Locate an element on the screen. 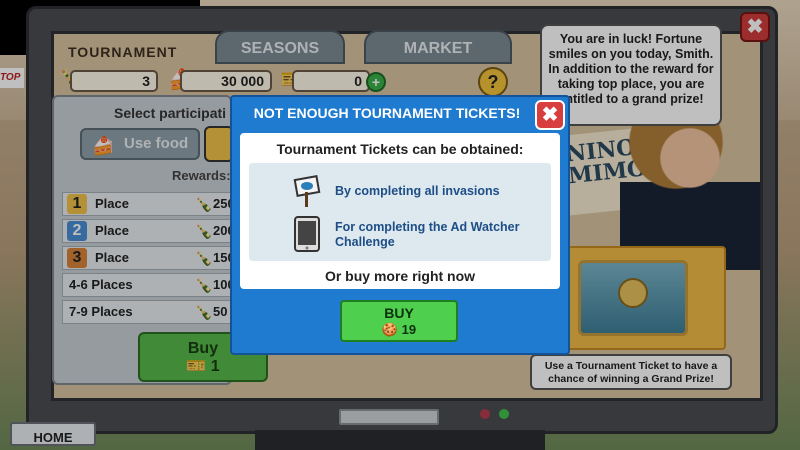 The height and width of the screenshot is (450, 800). buy-cost: 🍪 19 is located at coordinates (399, 329).